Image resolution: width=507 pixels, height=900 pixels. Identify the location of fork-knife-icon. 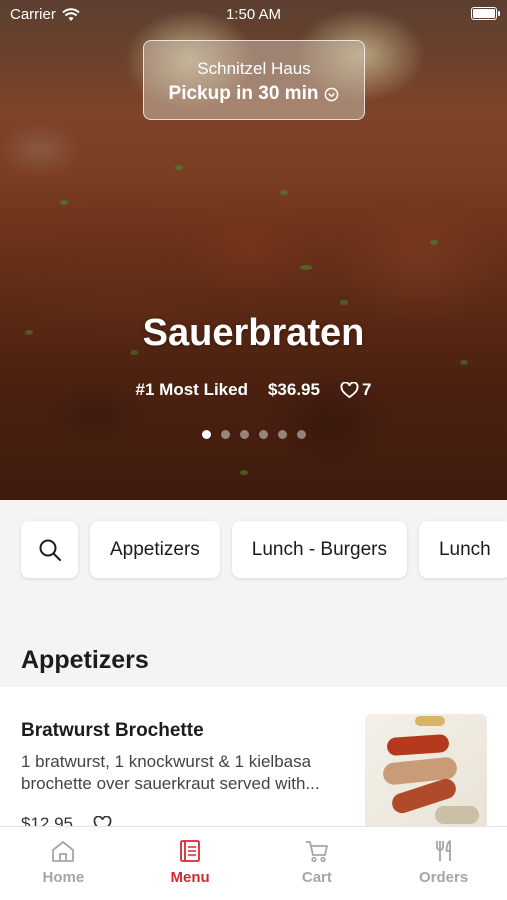
(443, 850).